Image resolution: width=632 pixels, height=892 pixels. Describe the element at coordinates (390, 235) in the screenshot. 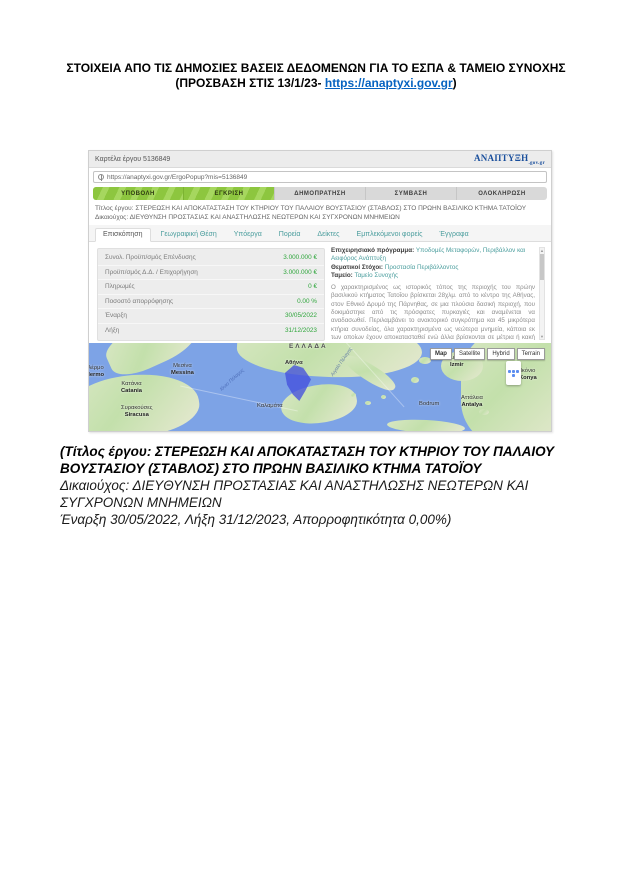

I see `tab-emplekomenoi-foreis: Εμπλεκόμενοι φορείς` at that location.